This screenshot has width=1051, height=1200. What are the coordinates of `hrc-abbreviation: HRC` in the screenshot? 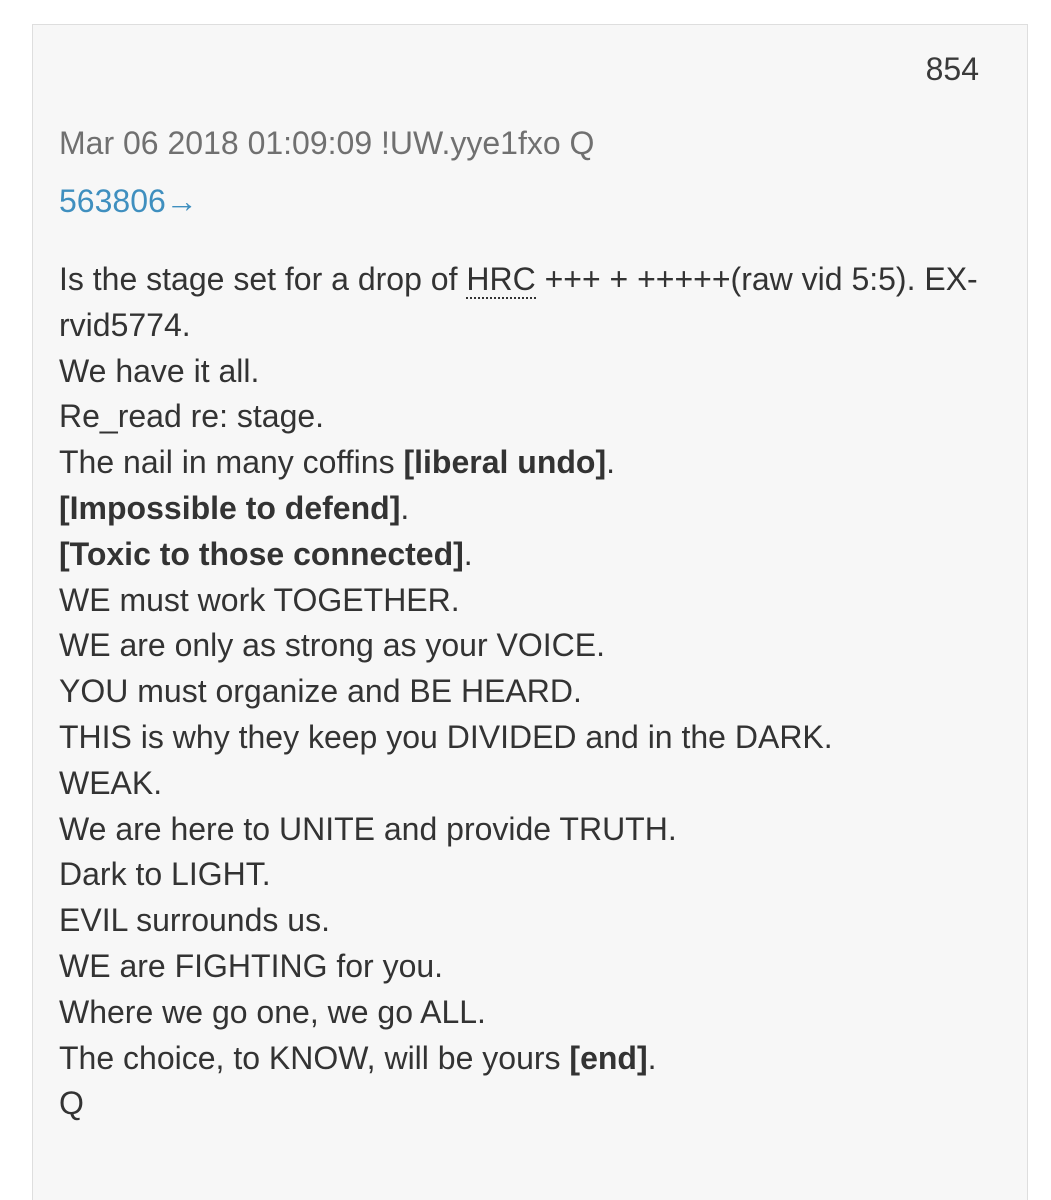 It's located at (501, 280).